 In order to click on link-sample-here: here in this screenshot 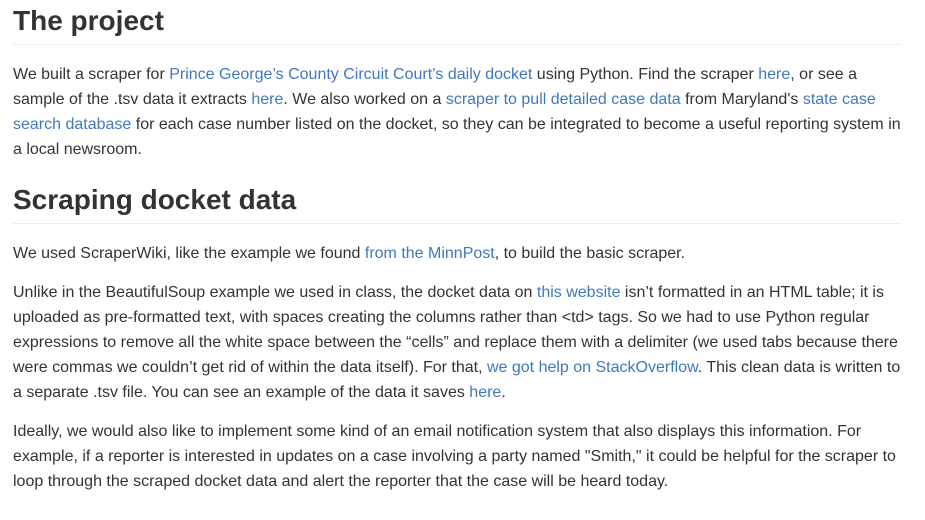, I will do `click(267, 99)`.